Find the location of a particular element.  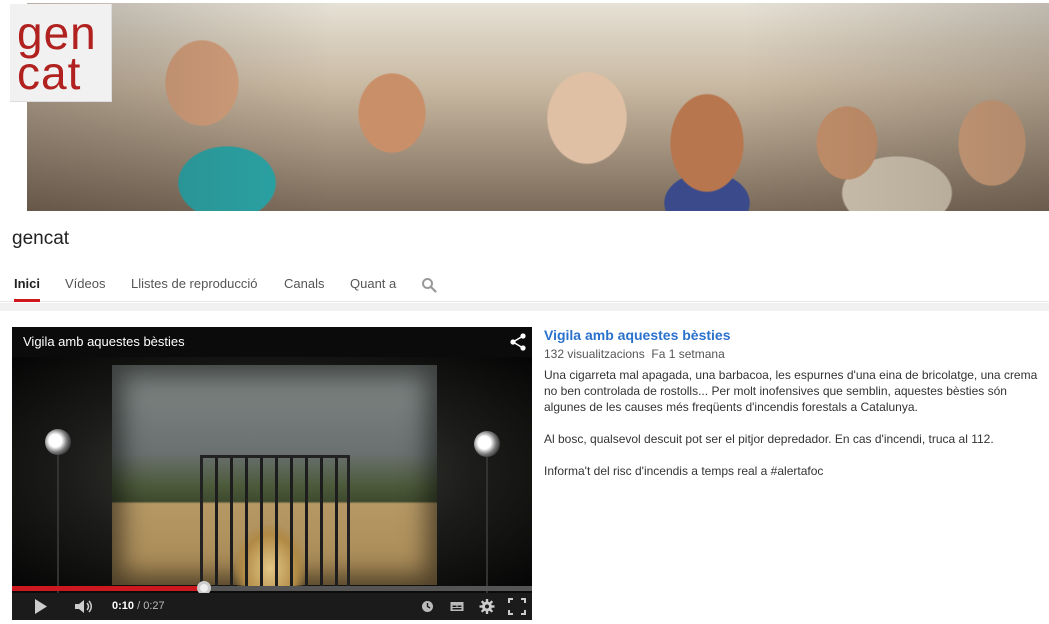

time-display: 0:10 / 0:27 is located at coordinates (138, 606).